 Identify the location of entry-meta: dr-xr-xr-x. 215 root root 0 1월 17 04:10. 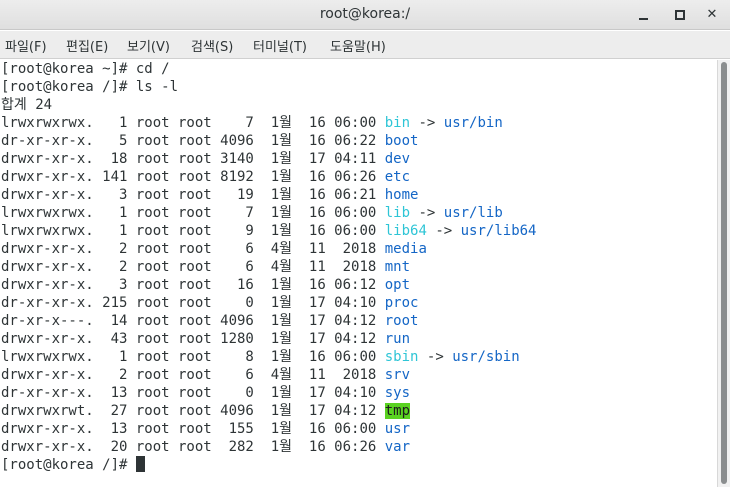
(193, 303).